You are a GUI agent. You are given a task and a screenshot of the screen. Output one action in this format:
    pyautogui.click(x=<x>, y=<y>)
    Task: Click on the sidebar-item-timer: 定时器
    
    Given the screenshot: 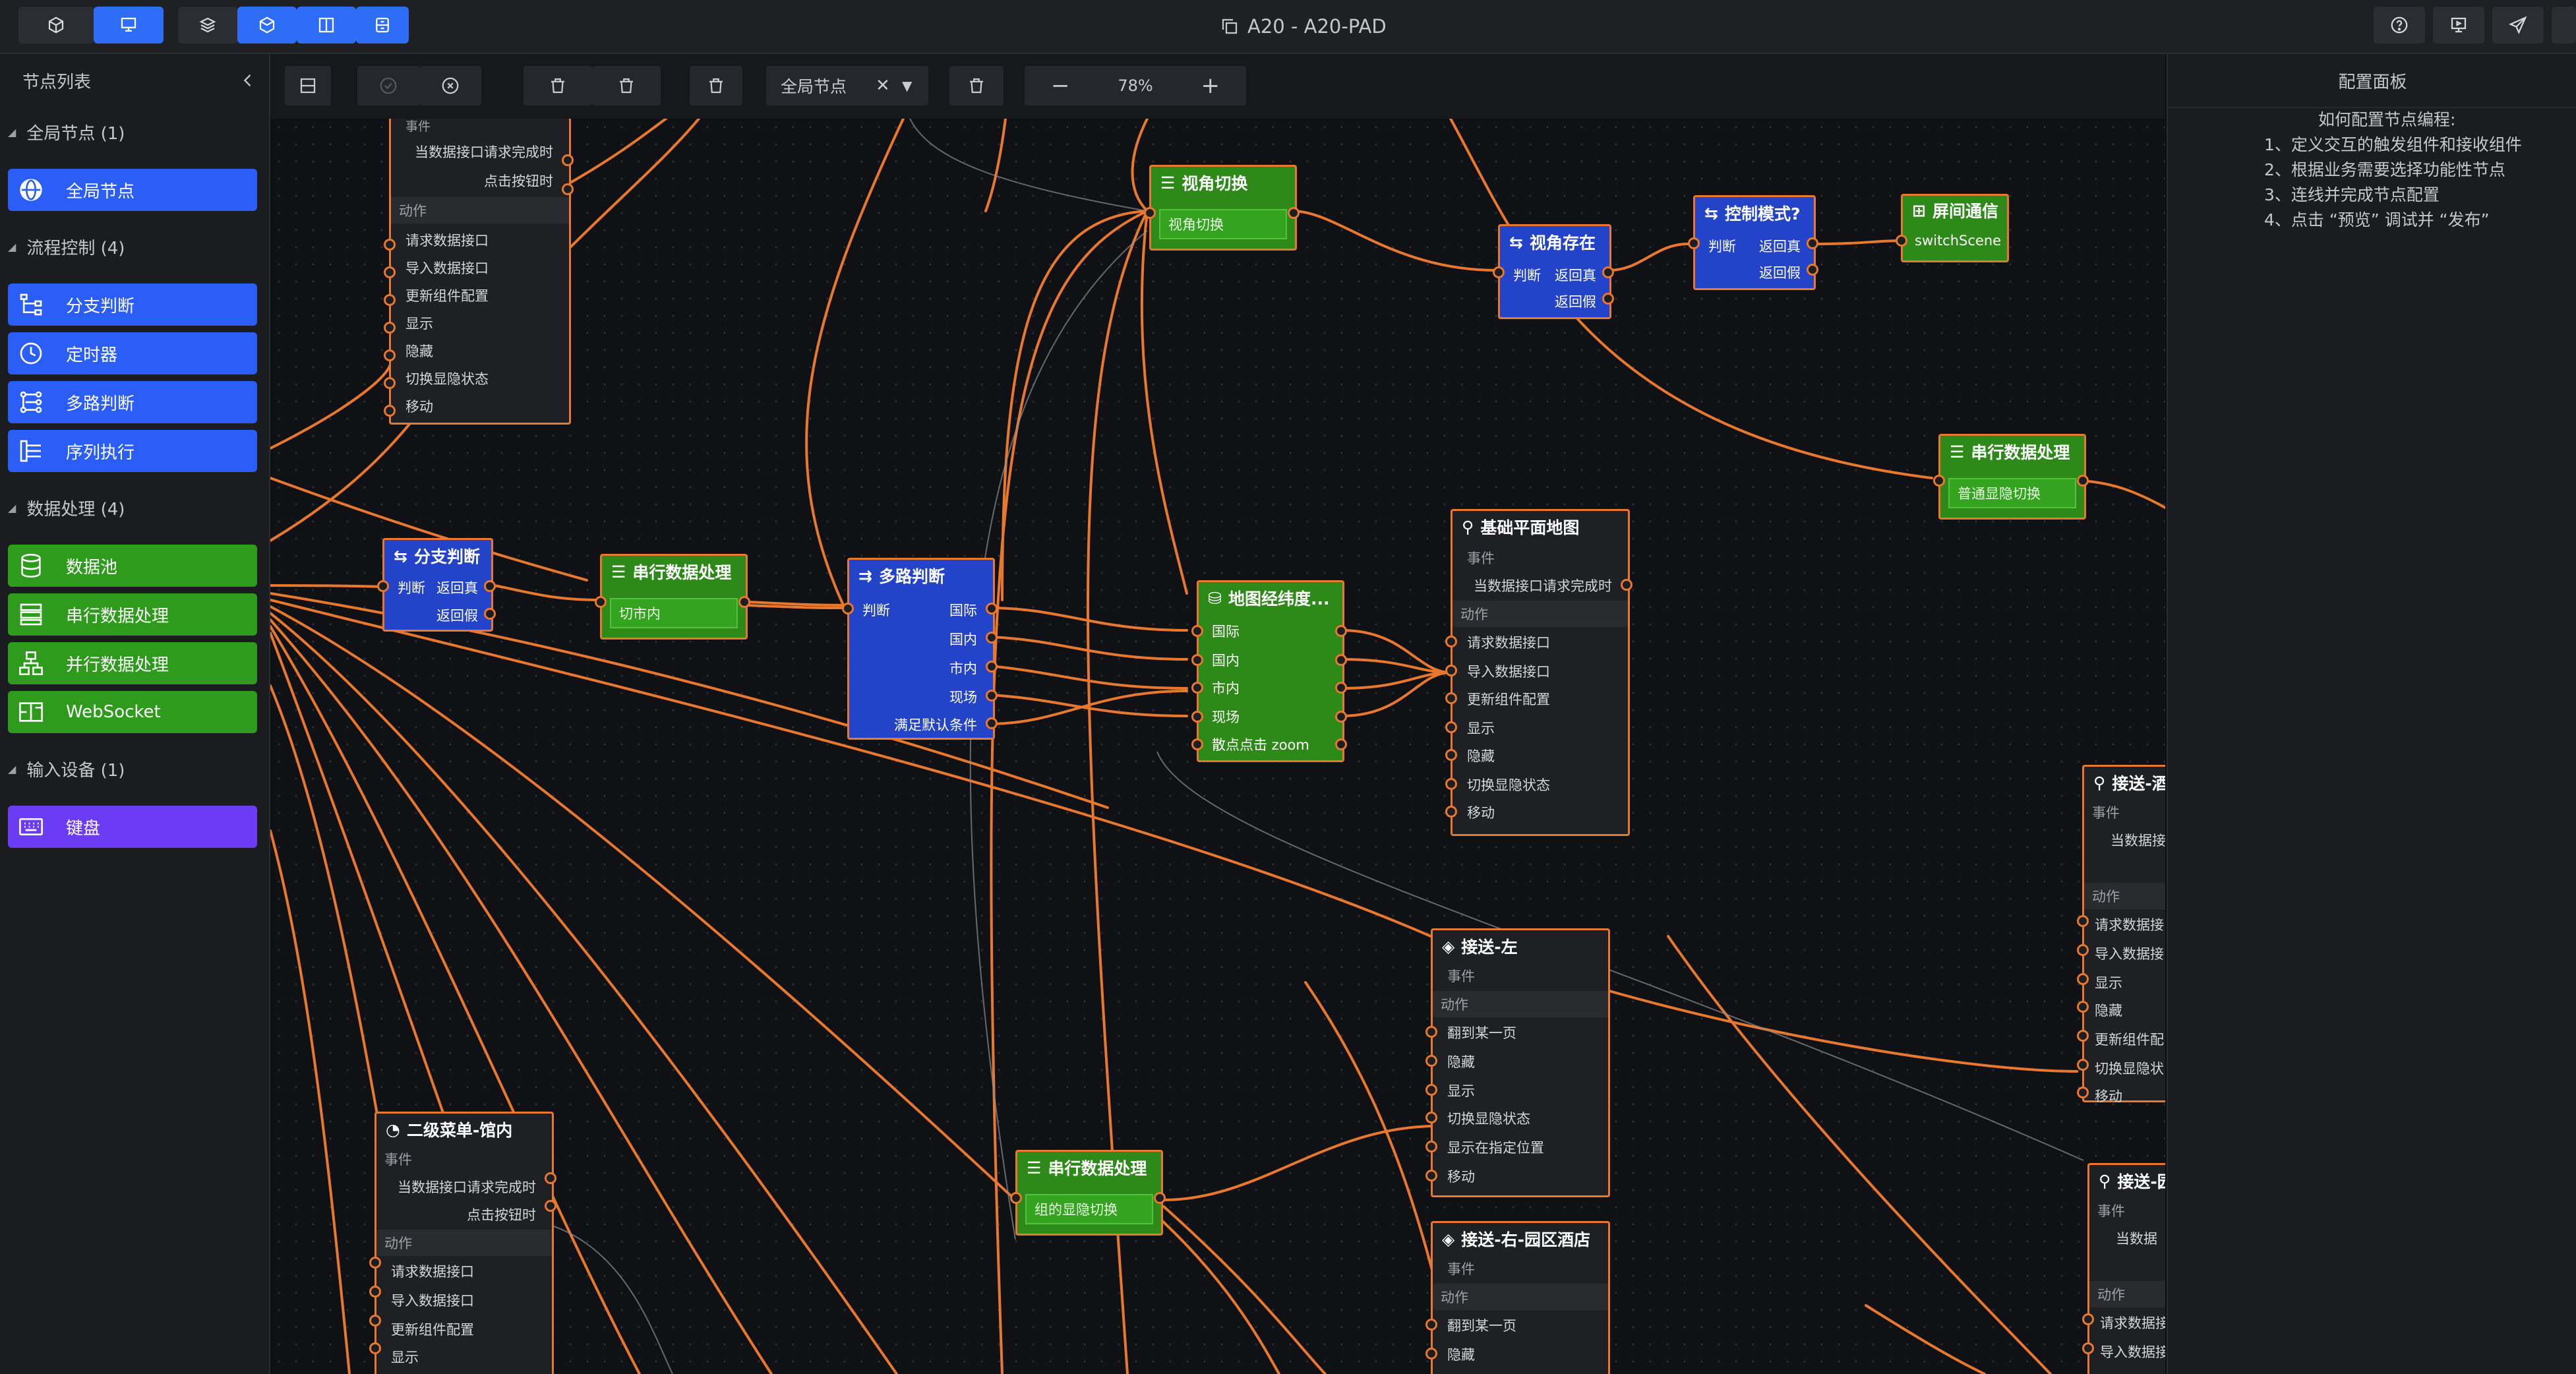 What is the action you would take?
    pyautogui.click(x=132, y=353)
    